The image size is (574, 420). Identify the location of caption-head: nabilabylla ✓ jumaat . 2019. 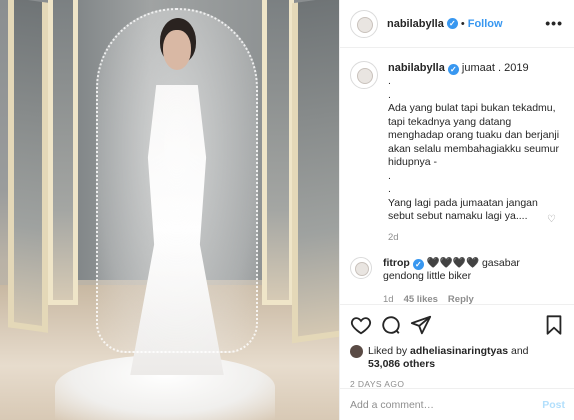
(475, 68).